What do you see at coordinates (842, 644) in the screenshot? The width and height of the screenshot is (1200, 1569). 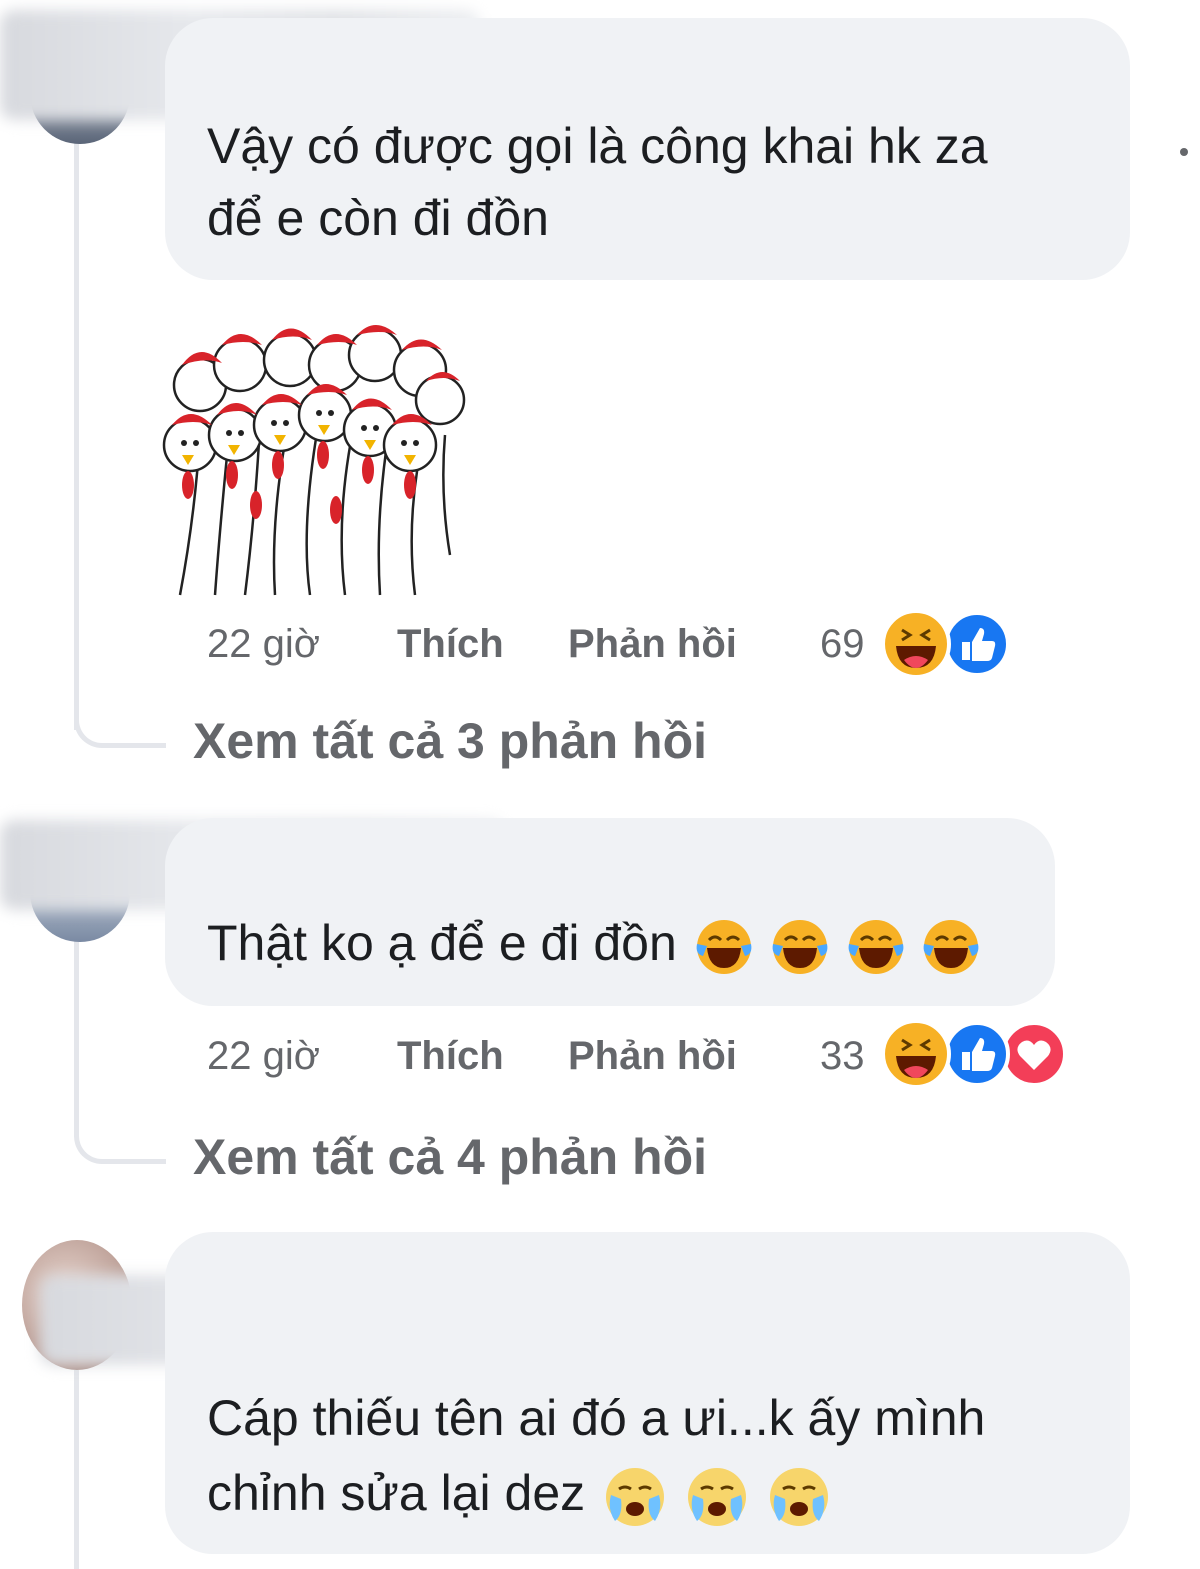 I see `reaction-count: 69` at bounding box center [842, 644].